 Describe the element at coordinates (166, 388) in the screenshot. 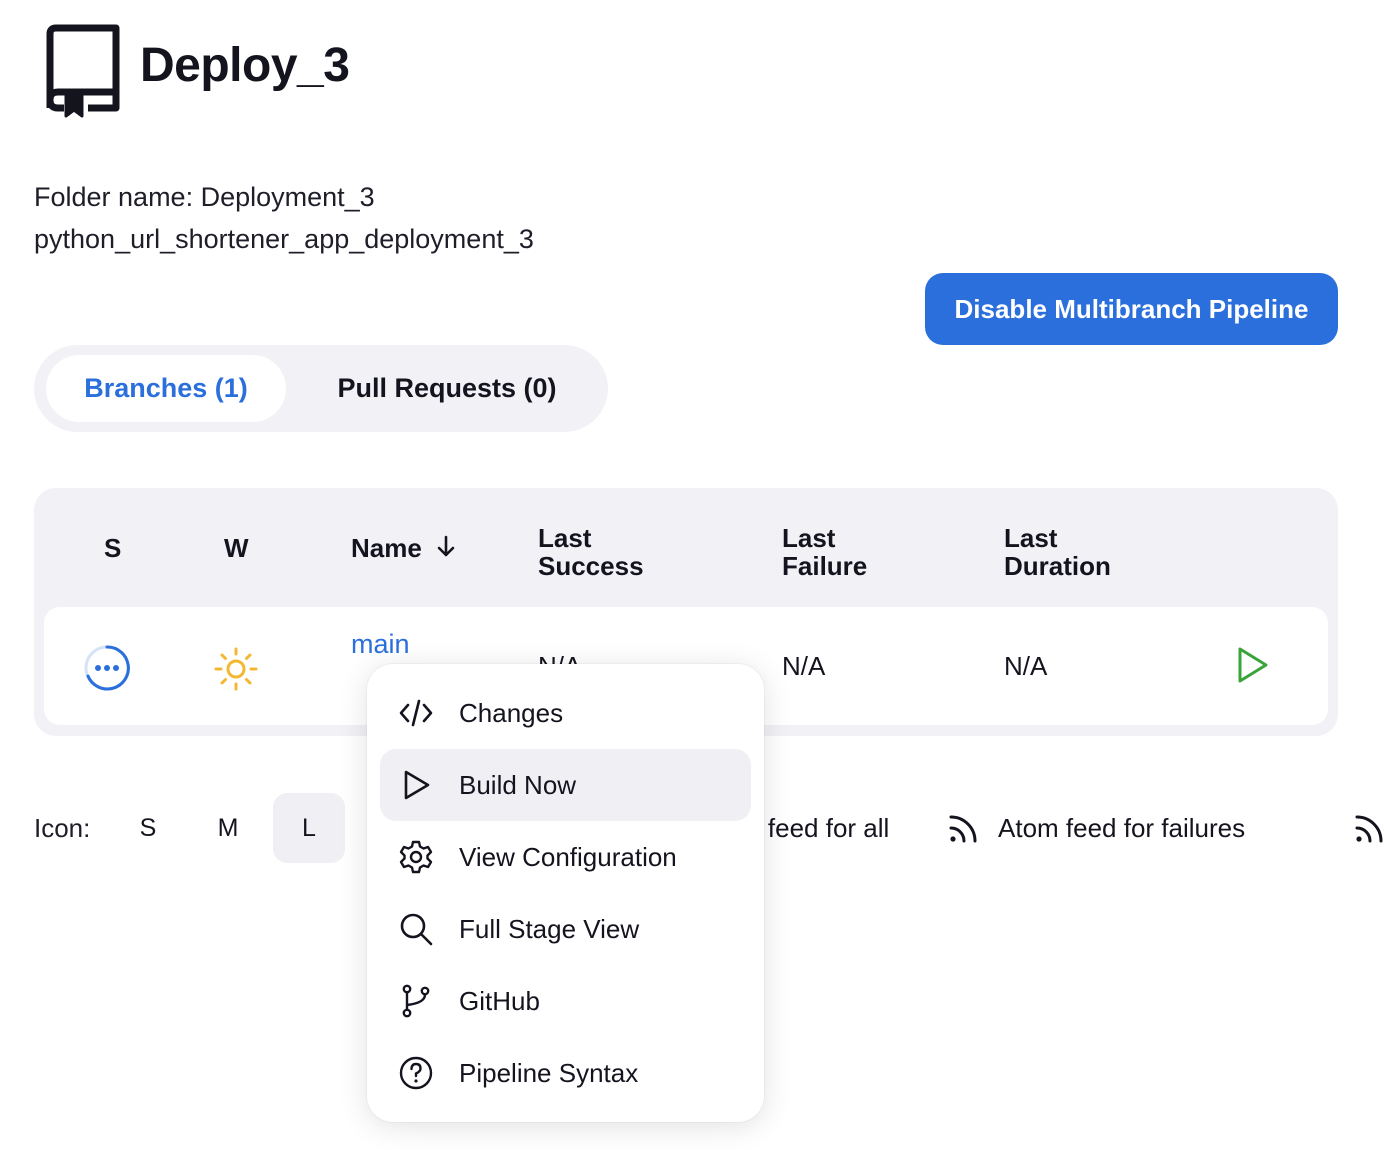

I see `tab-branches: Branches (1)` at that location.